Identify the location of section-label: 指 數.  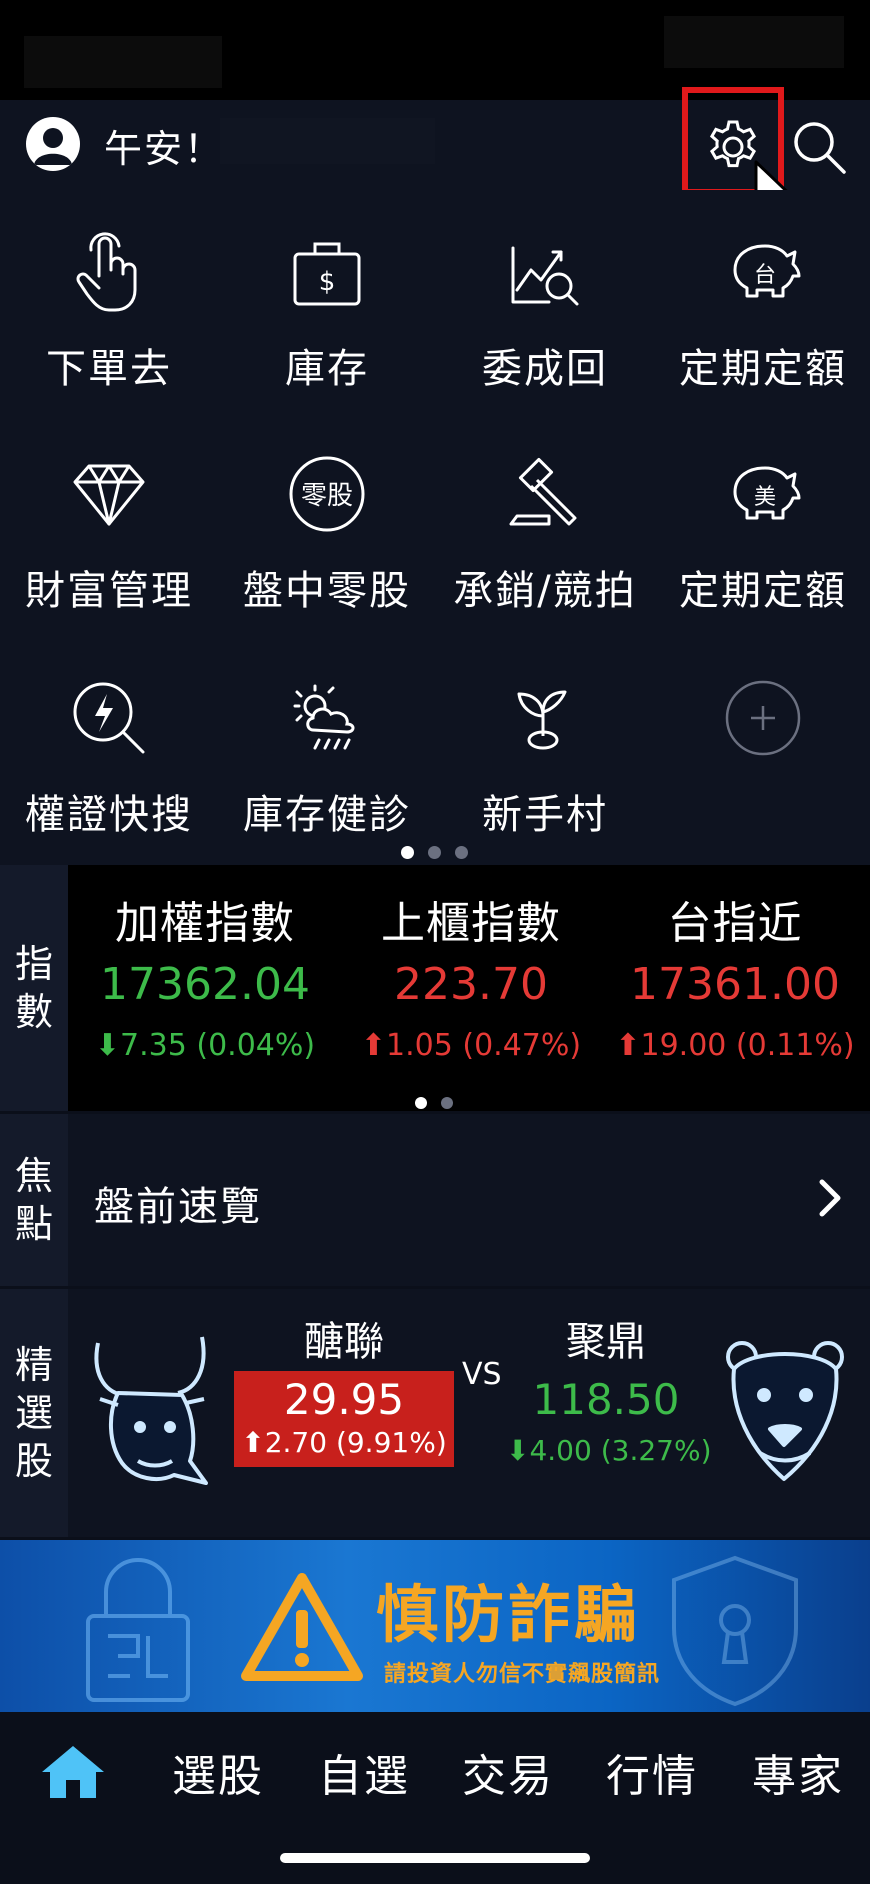
(34, 988).